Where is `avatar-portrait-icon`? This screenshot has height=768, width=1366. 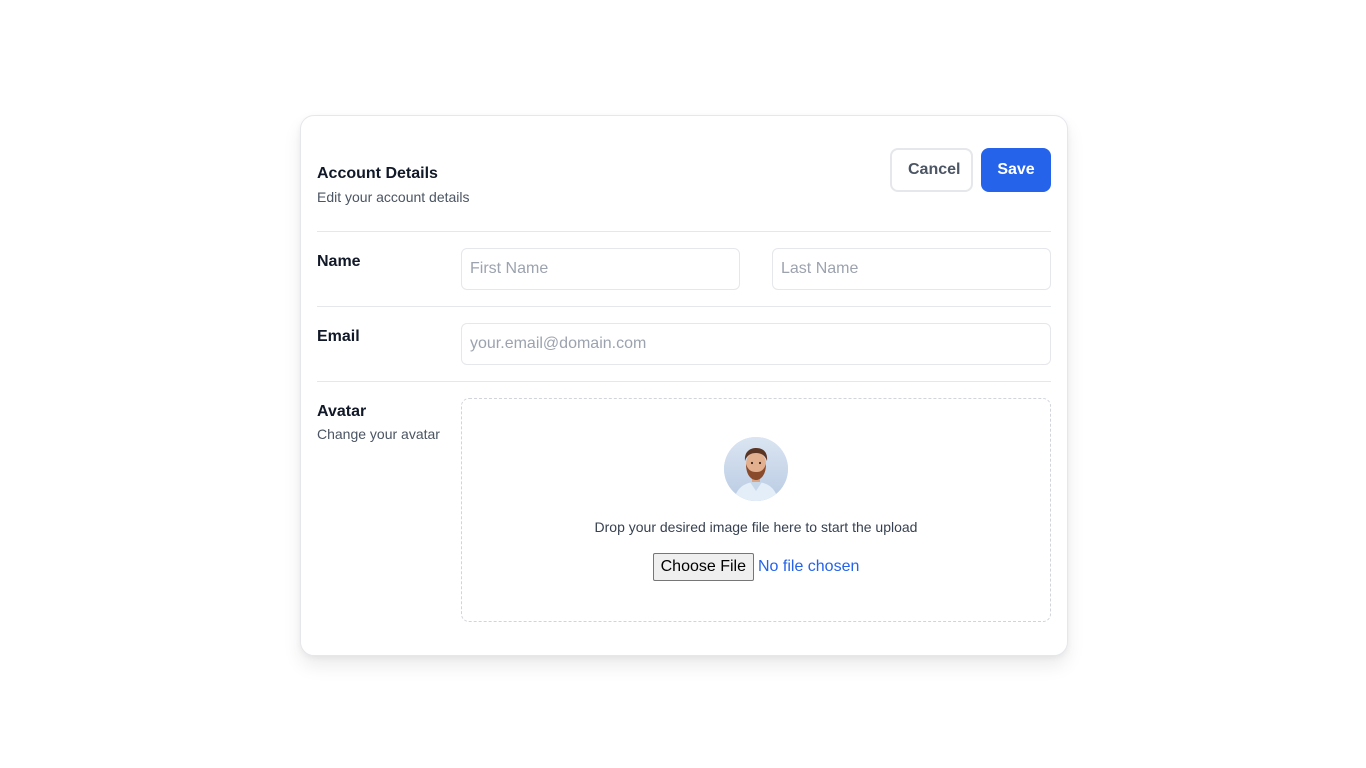 avatar-portrait-icon is located at coordinates (756, 469).